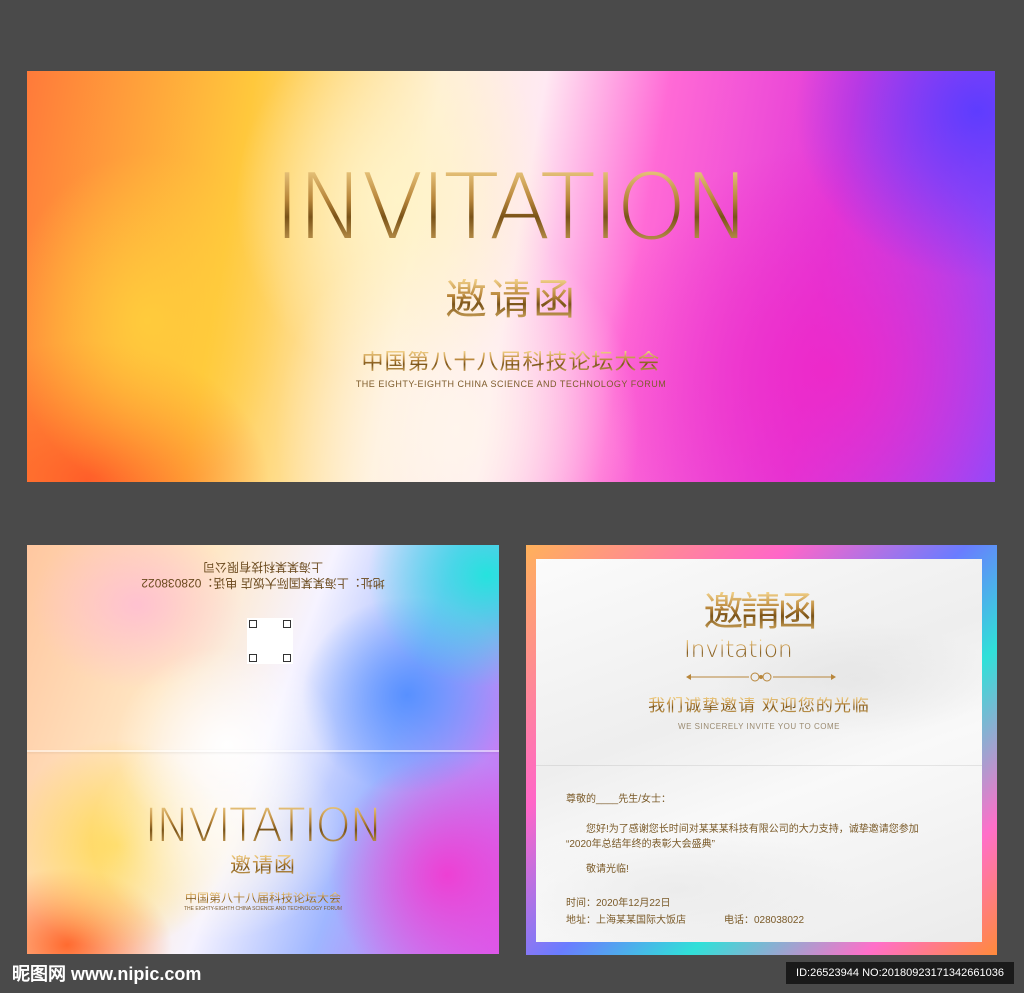  Describe the element at coordinates (759, 705) in the screenshot. I see `welcome-tagline: 我们诚挚邀请 欢迎您的光临` at that location.